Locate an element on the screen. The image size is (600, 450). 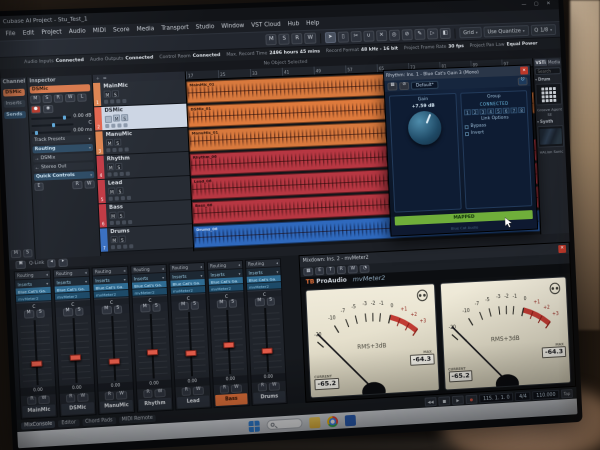
group-6-button: 6 is located at coordinates (506, 110).